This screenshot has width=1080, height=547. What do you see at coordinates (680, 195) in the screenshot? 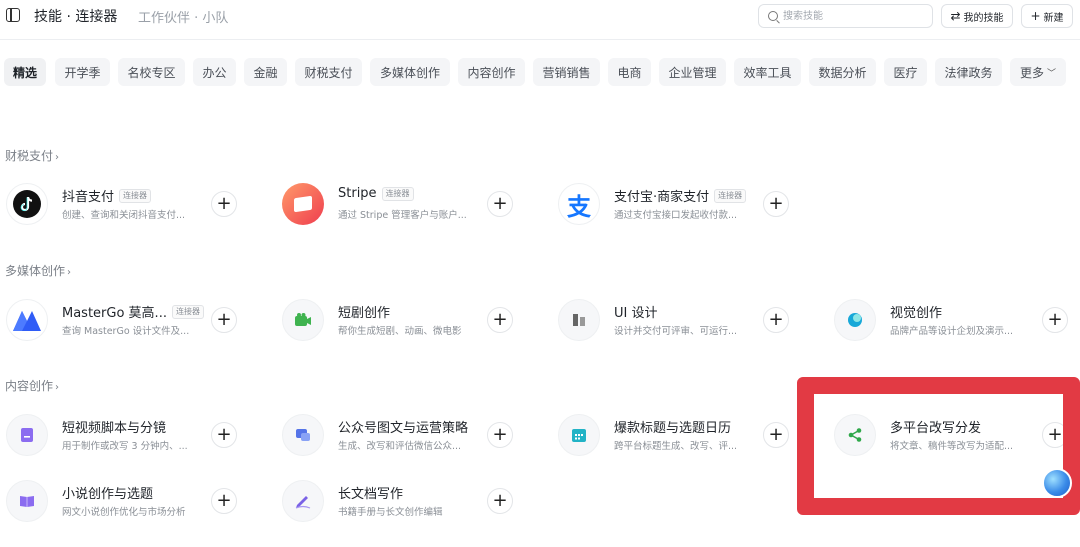
I see `skill-name: 支付宝·商家支付 连接器` at bounding box center [680, 195].